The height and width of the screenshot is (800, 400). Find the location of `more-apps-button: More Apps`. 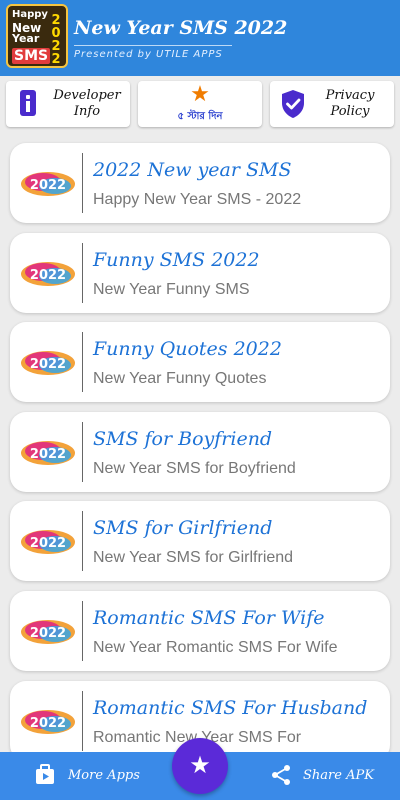

more-apps-button: More Apps is located at coordinates (90, 776).